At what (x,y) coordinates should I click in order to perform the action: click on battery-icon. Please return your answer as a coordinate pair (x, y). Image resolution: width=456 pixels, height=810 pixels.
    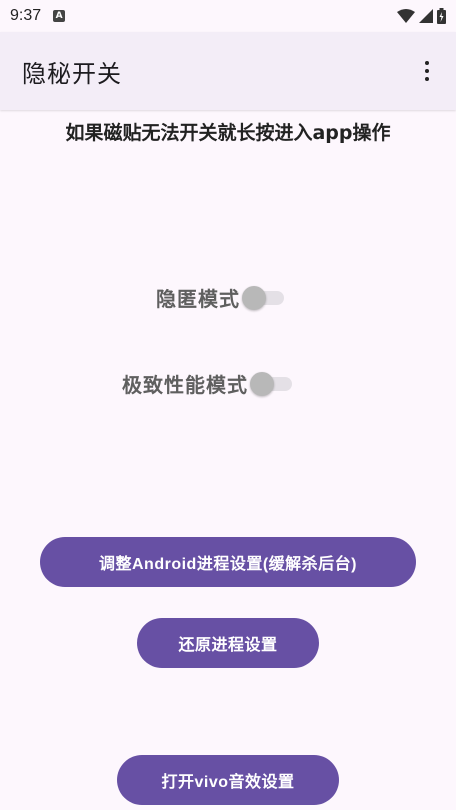
    Looking at the image, I should click on (441, 16).